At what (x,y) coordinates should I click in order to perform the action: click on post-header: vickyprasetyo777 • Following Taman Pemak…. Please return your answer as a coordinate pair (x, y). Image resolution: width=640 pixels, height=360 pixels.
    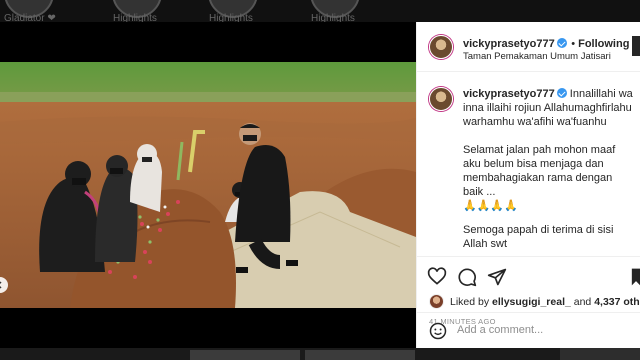
    Looking at the image, I should click on (528, 47).